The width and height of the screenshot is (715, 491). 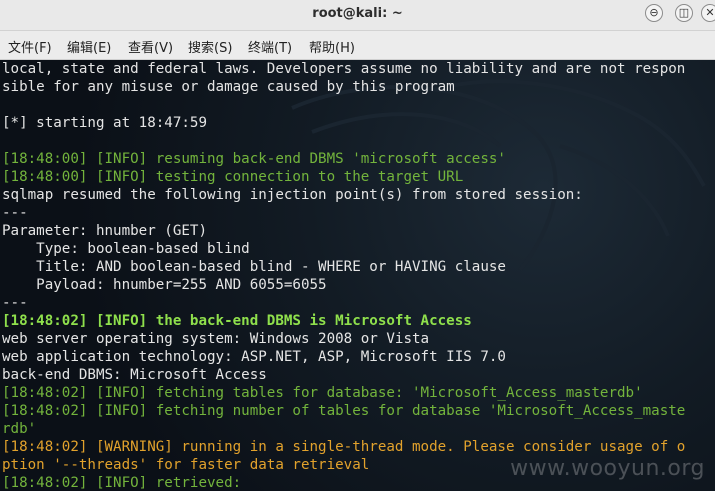 I want to click on menu-file: 文件(F), so click(x=30, y=46).